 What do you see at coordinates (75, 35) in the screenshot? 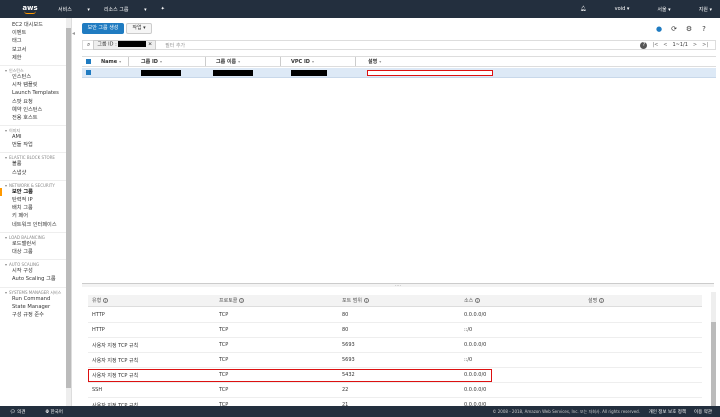
I see `collapse-sidebar-icon: ◂` at bounding box center [75, 35].